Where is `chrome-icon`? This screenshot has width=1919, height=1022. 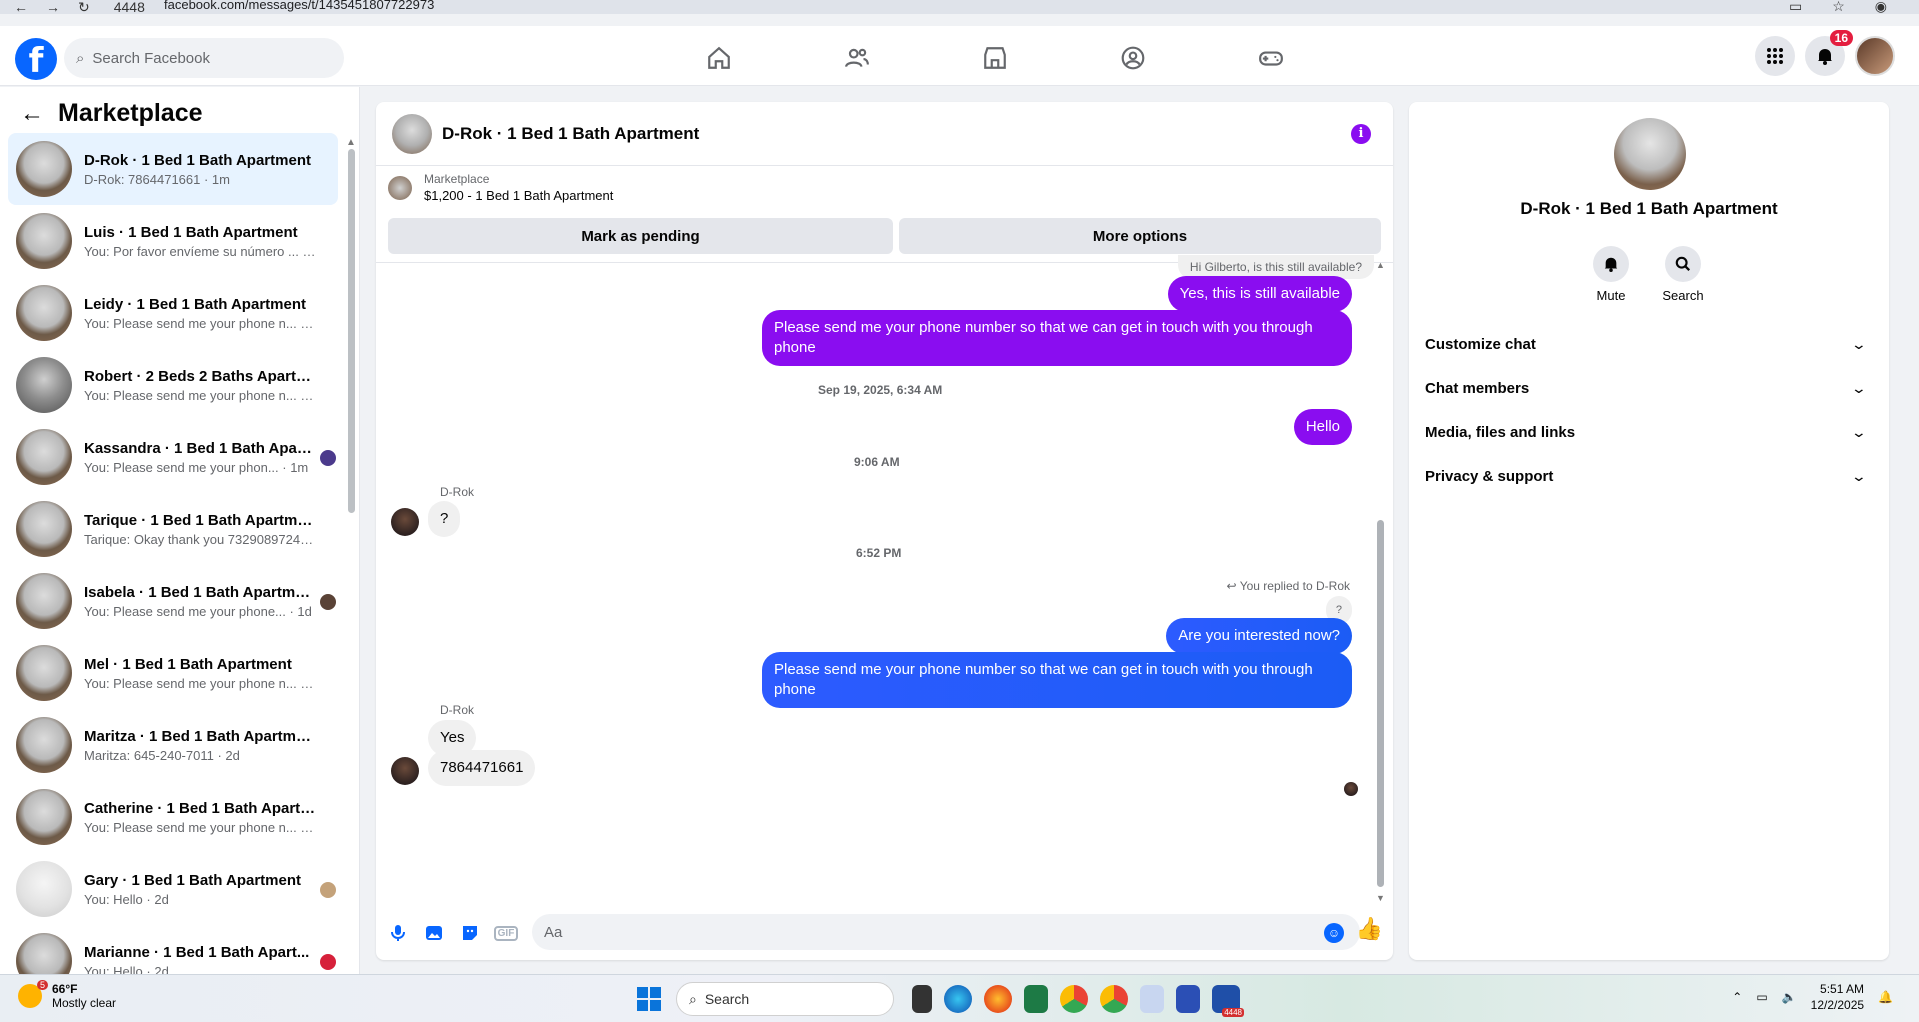 chrome-icon is located at coordinates (1074, 999).